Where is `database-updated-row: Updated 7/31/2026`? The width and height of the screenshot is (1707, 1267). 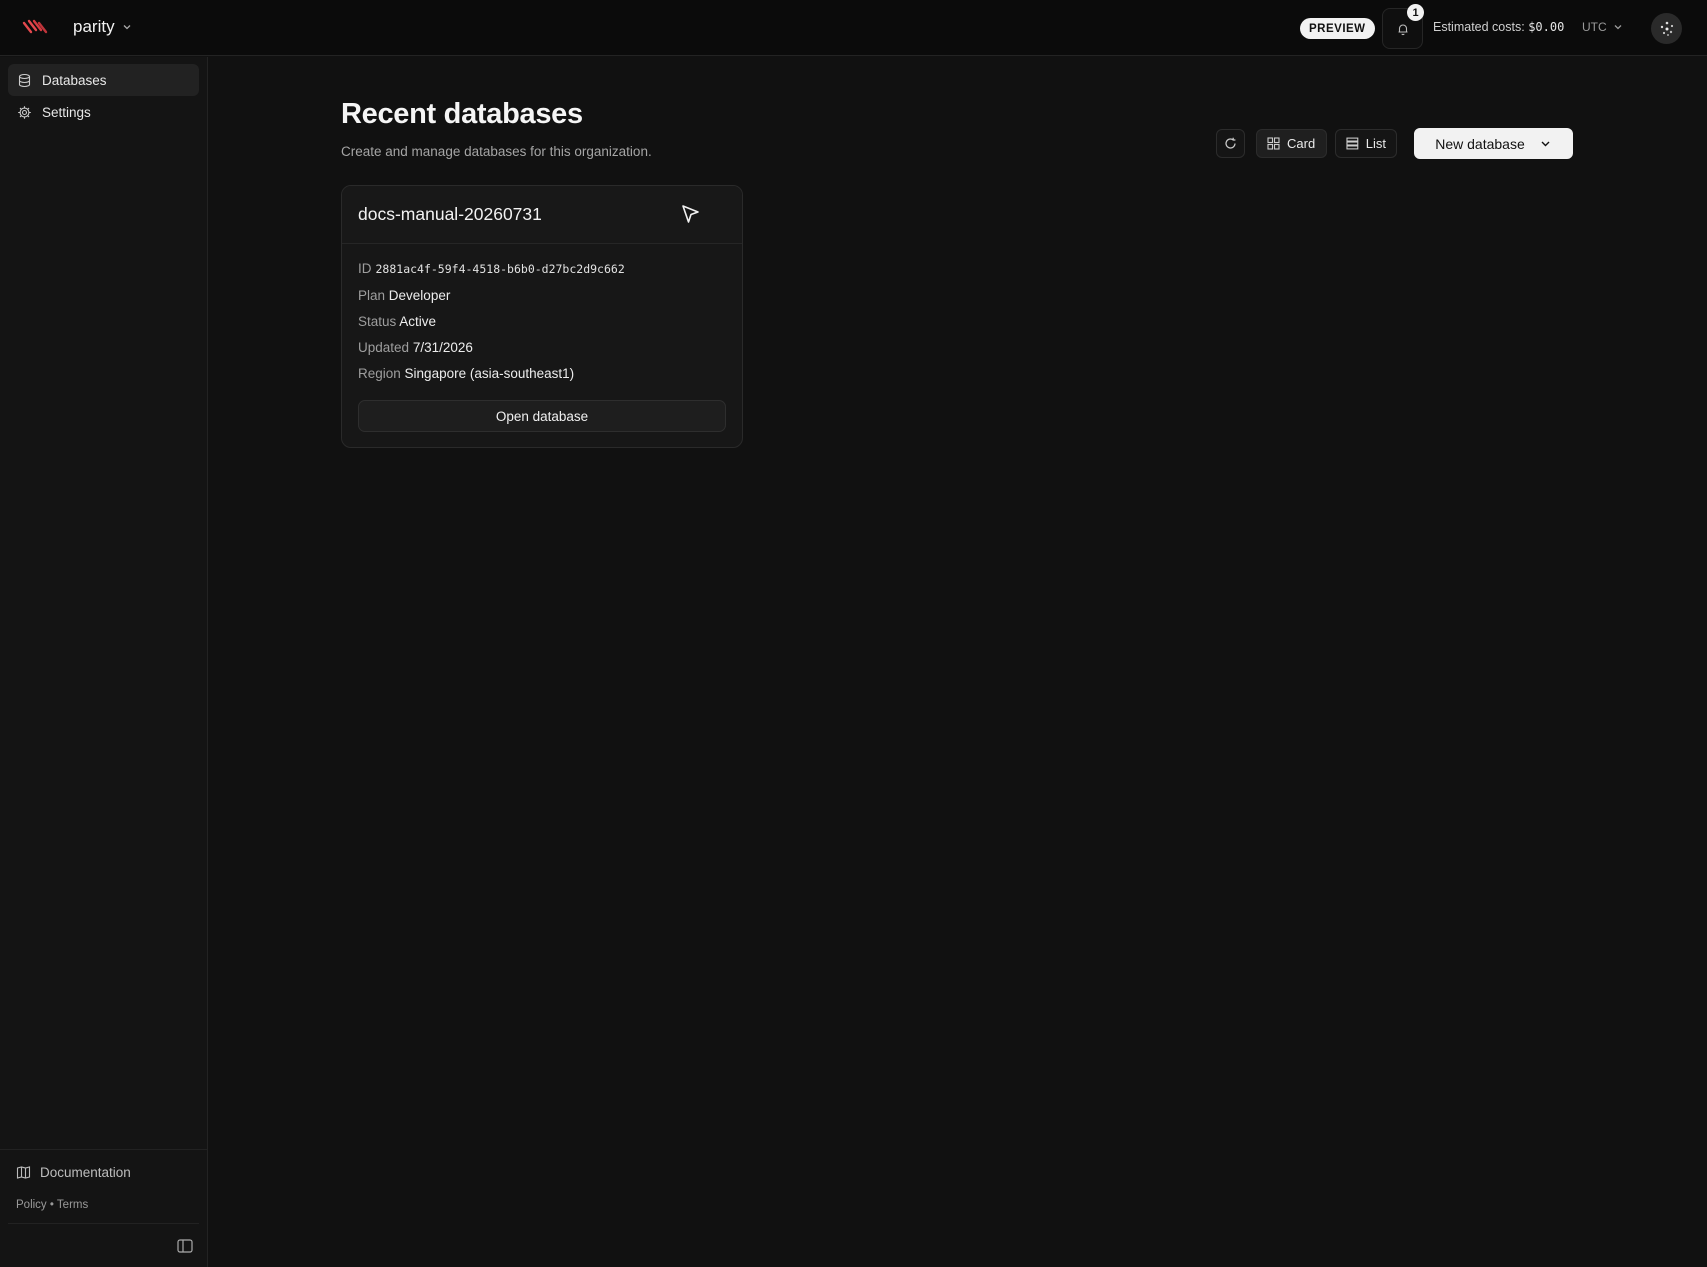 database-updated-row: Updated 7/31/2026 is located at coordinates (415, 347).